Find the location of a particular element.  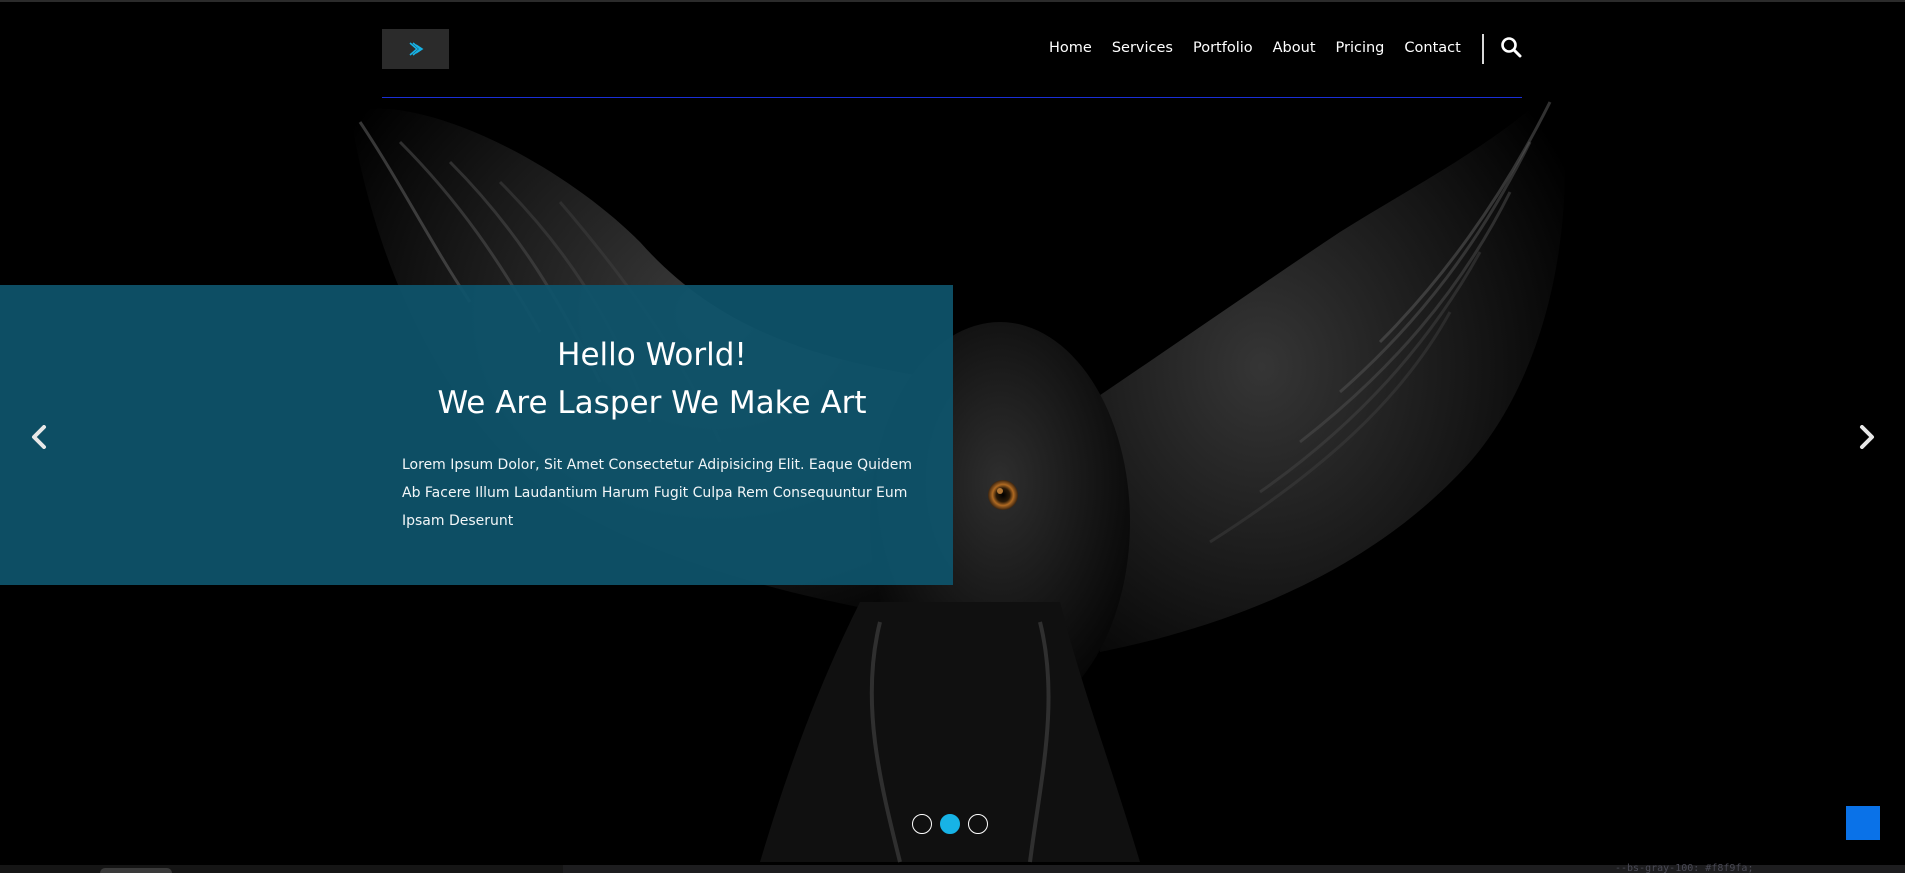

carousel-next-button is located at coordinates (1867, 437).